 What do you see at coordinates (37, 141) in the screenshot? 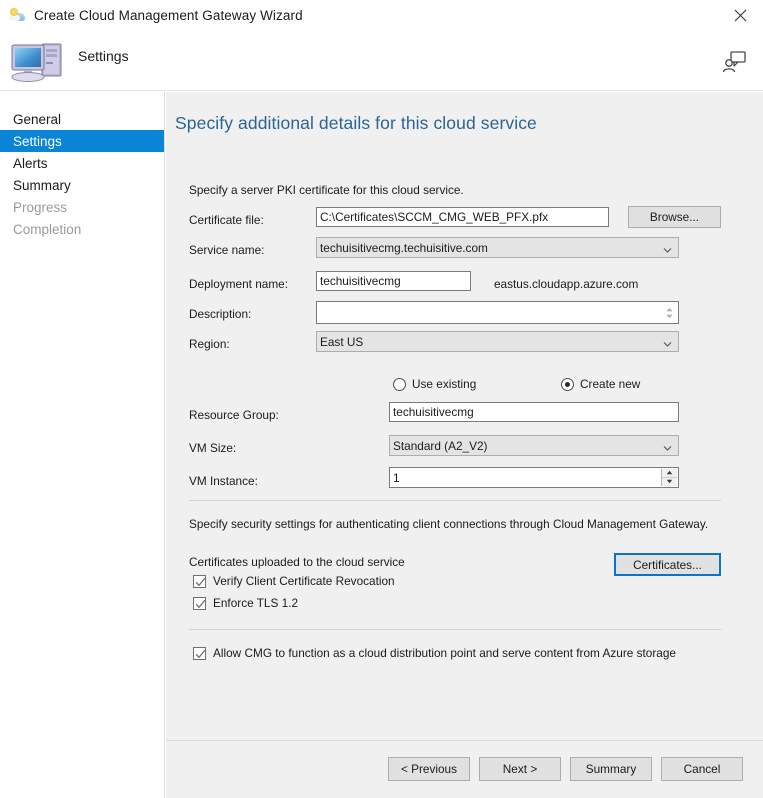
I see `sidebar-item-label: Settings` at bounding box center [37, 141].